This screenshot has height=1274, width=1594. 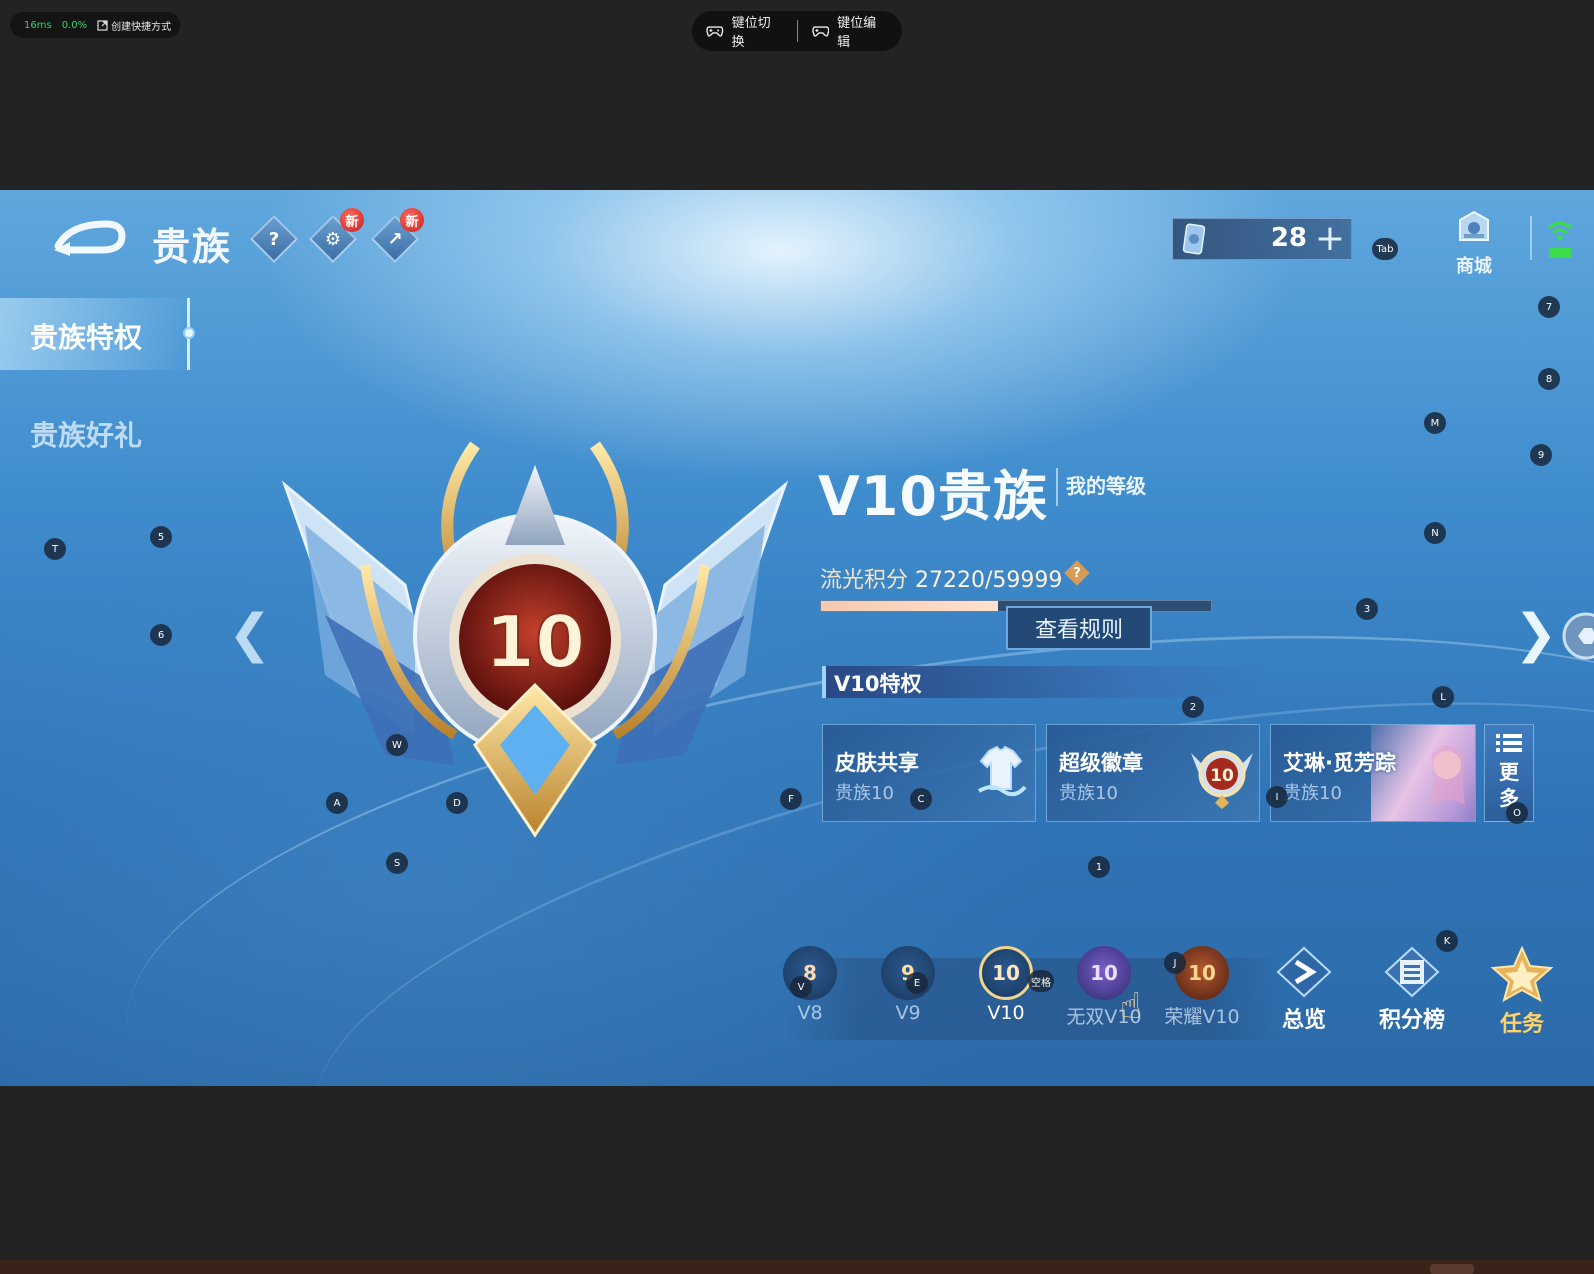 What do you see at coordinates (921, 799) in the screenshot?
I see `key-hint-c: C` at bounding box center [921, 799].